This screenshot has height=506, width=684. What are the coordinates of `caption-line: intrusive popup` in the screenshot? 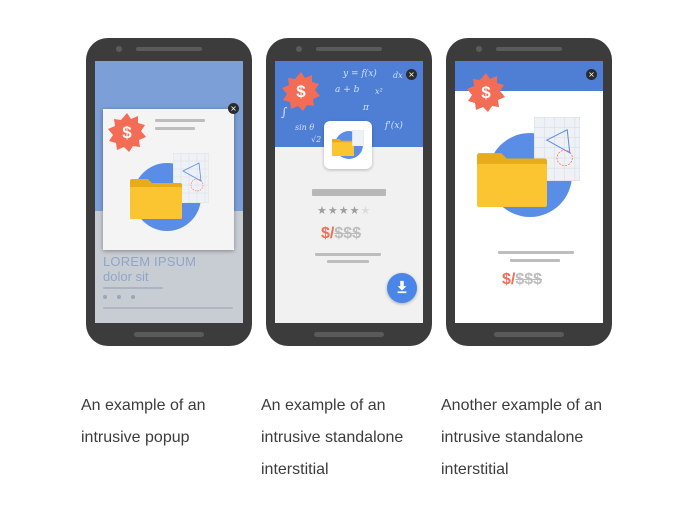 It's located at (135, 437).